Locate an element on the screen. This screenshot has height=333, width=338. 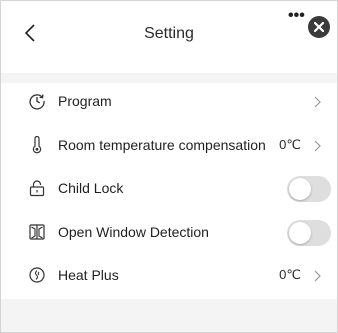
row-label: Room temperature compensation is located at coordinates (162, 145).